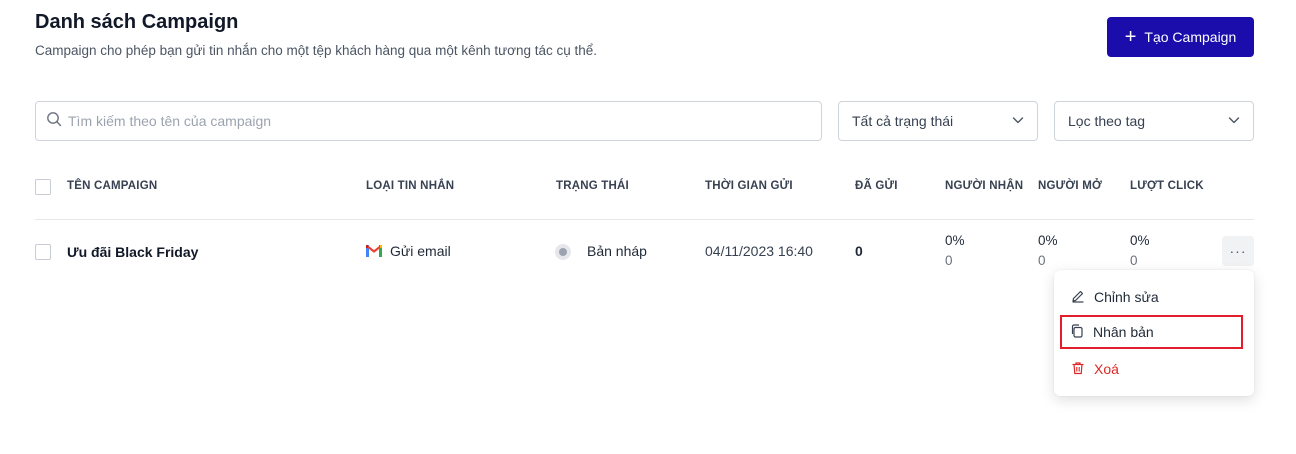  What do you see at coordinates (1042, 260) in the screenshot?
I see `opens-count: 0` at bounding box center [1042, 260].